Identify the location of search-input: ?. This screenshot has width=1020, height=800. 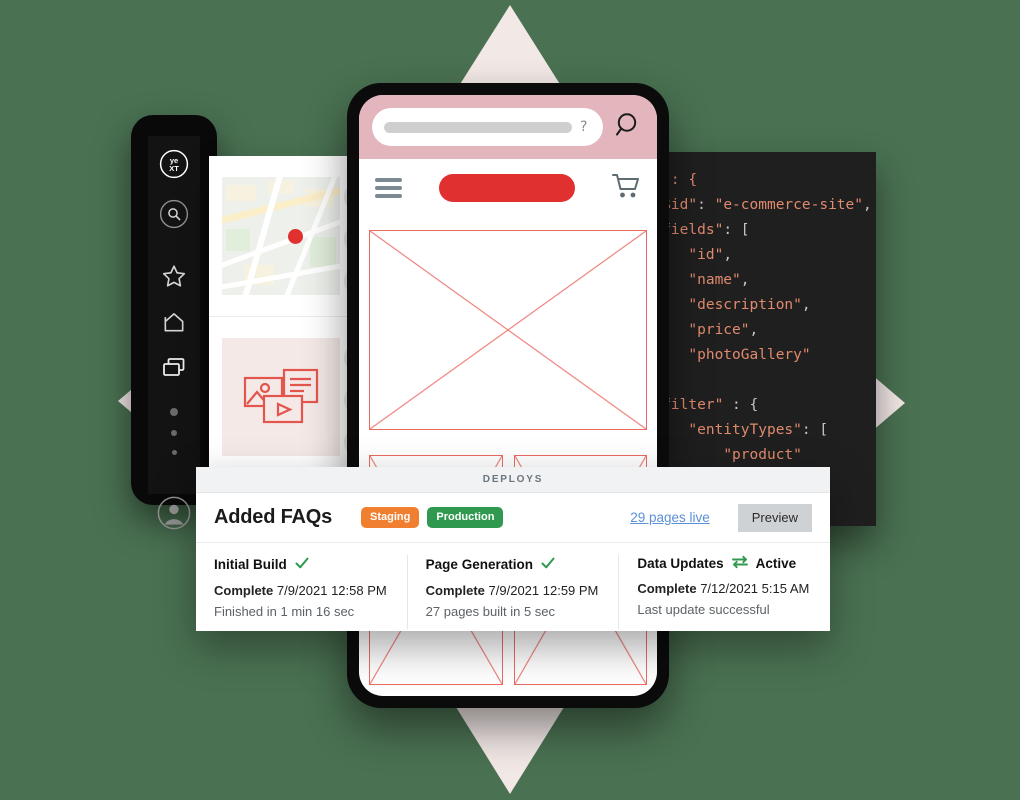
(487, 127).